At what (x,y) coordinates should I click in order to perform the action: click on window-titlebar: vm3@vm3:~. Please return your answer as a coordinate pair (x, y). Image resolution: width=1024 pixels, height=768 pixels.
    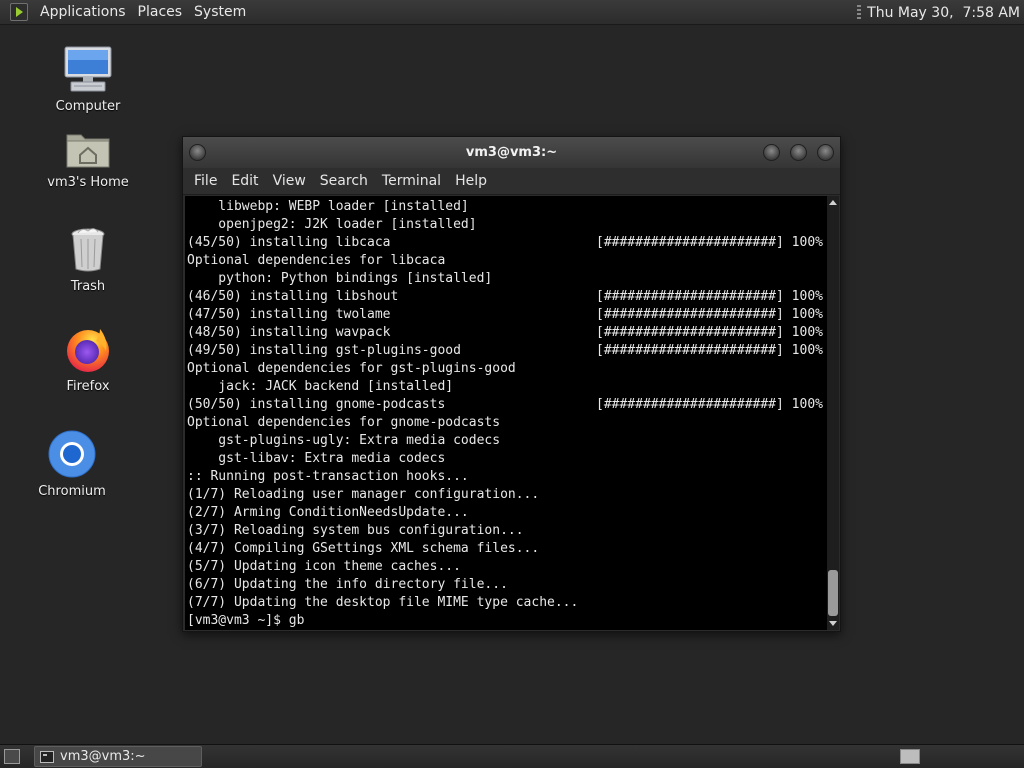
    Looking at the image, I should click on (511, 152).